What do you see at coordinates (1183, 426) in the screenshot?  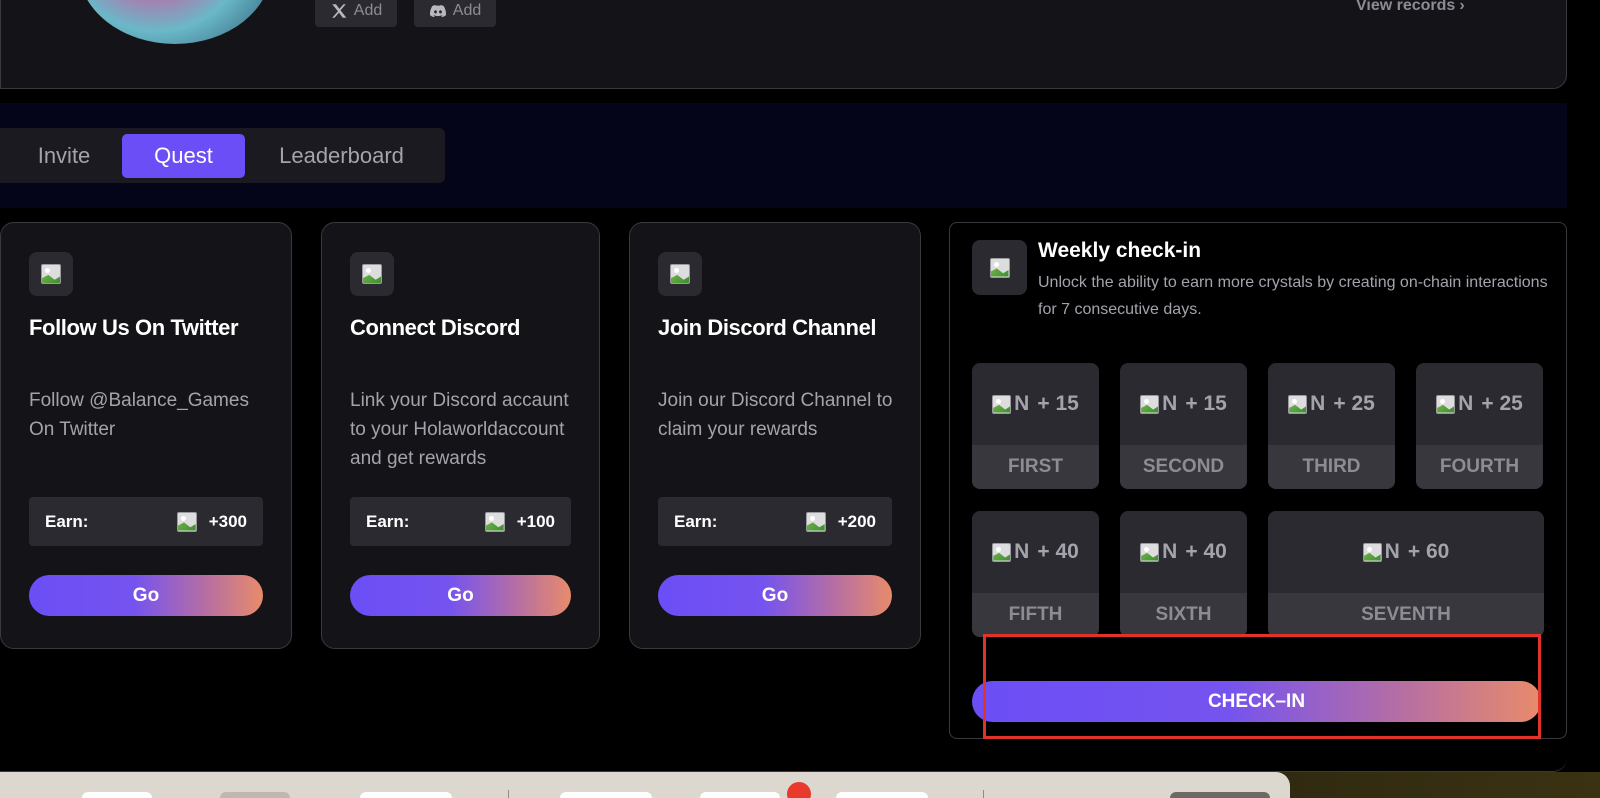 I see `day-second: N + 15 SECOND` at bounding box center [1183, 426].